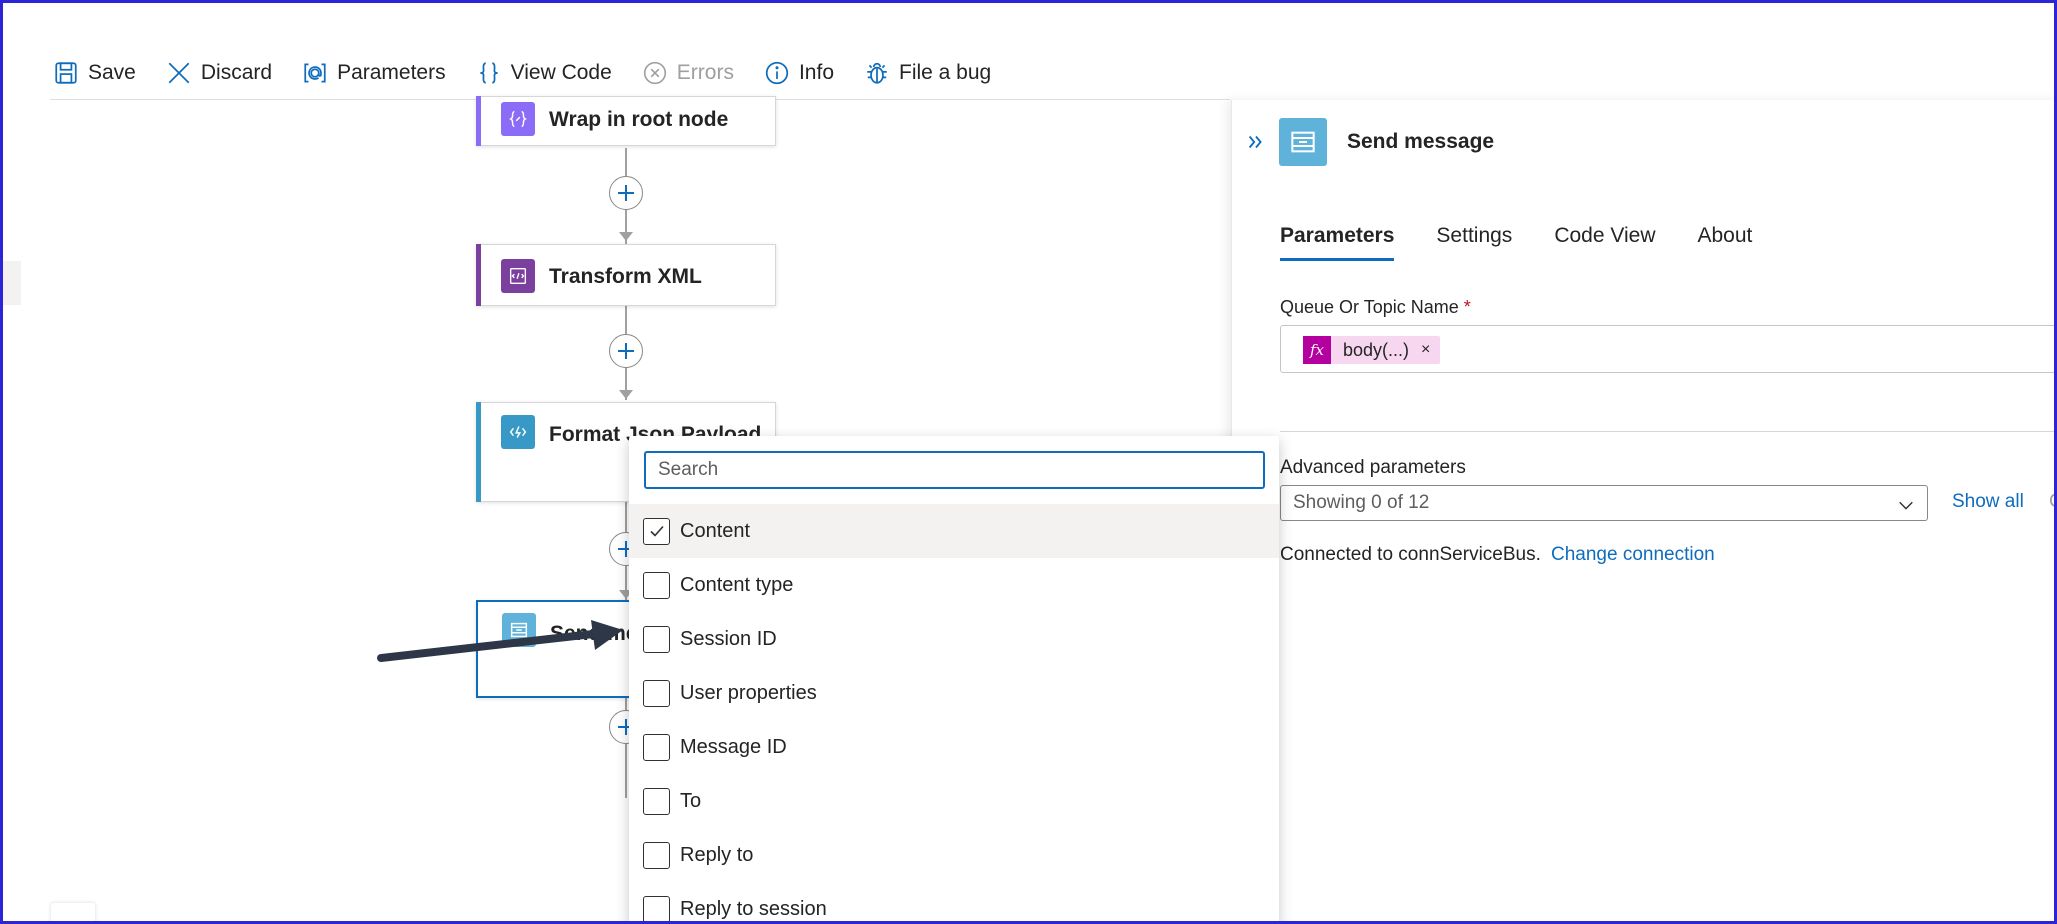  What do you see at coordinates (112, 72) in the screenshot?
I see `save-label: Save` at bounding box center [112, 72].